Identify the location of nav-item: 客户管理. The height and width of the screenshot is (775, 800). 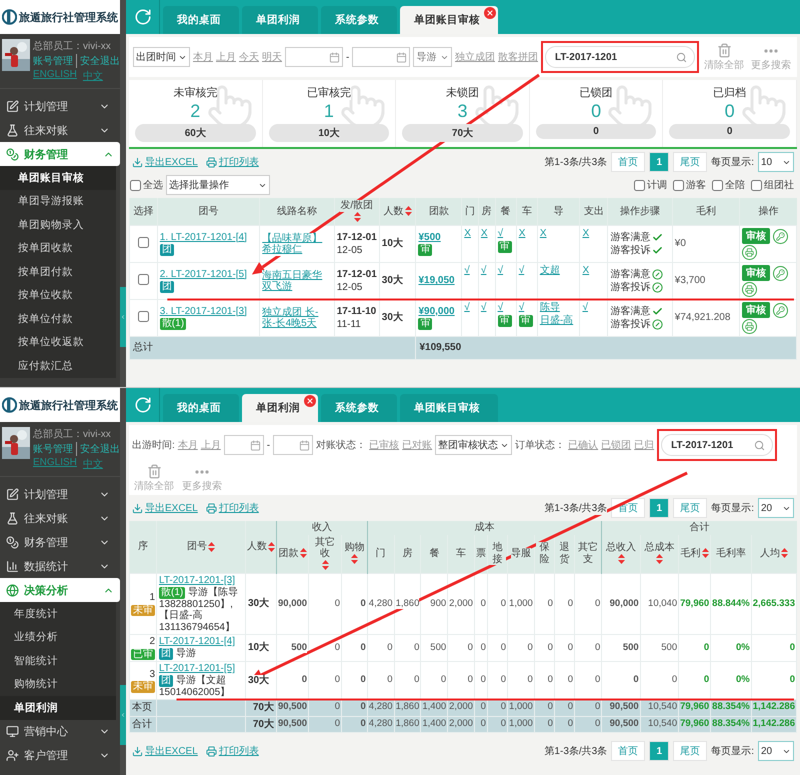
(58, 756).